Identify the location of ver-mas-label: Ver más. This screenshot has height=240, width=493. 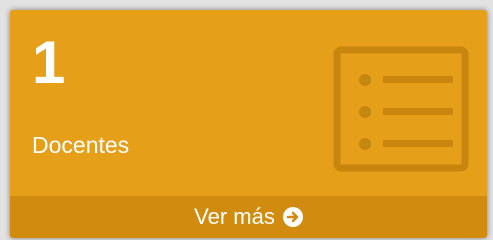
(234, 216).